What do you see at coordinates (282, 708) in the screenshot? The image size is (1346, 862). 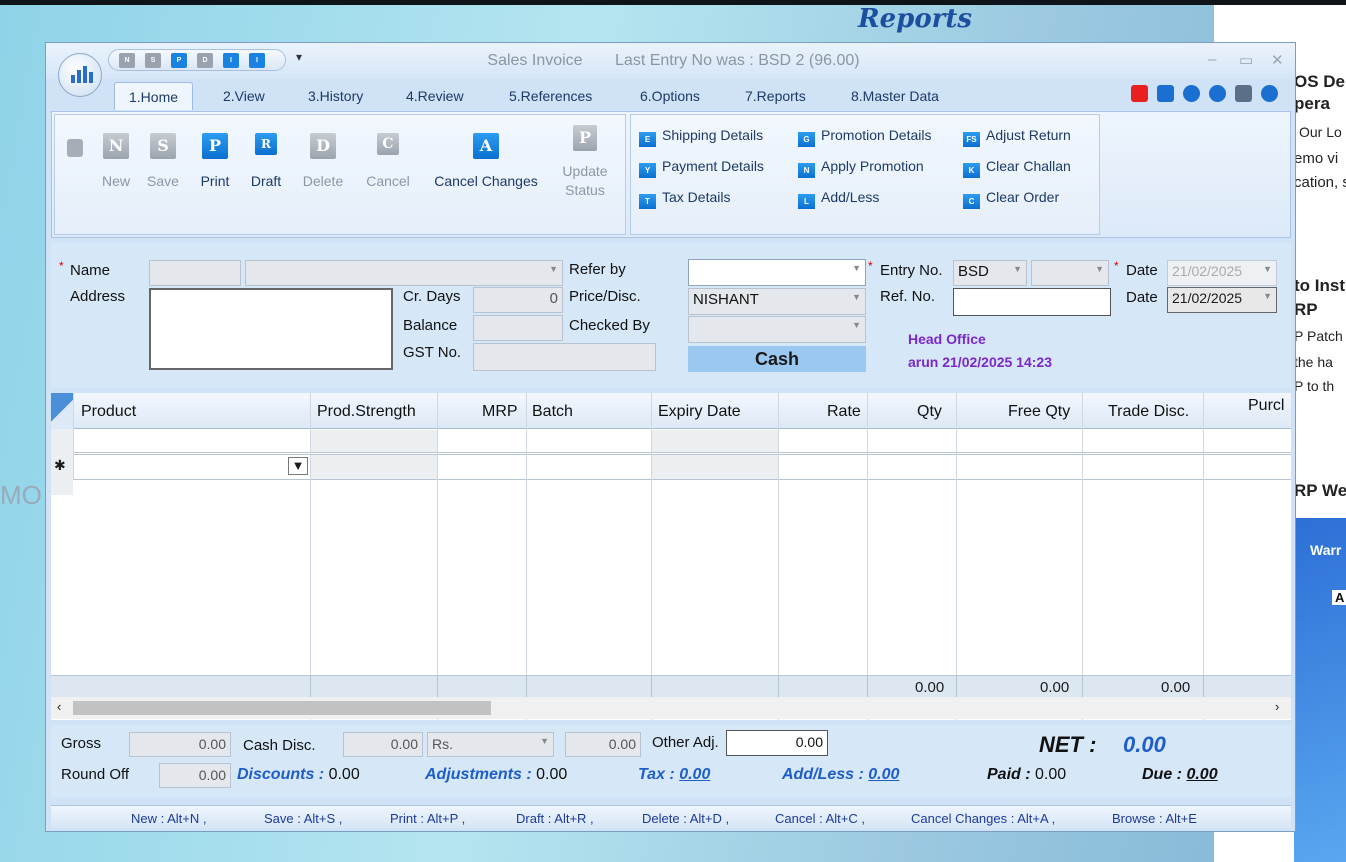 I see `scrollbar-thumb` at bounding box center [282, 708].